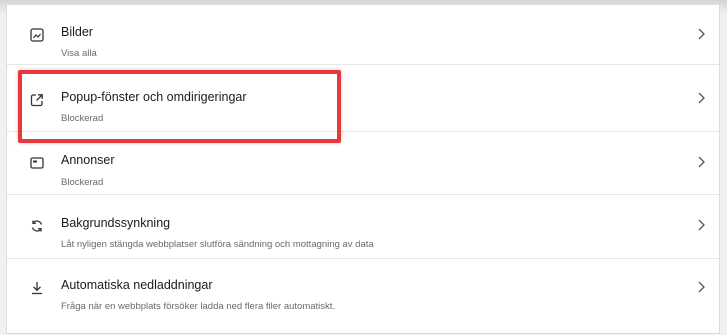 This screenshot has width=727, height=335. Describe the element at coordinates (137, 285) in the screenshot. I see `setting-title: Automatiska nedladdningar` at that location.